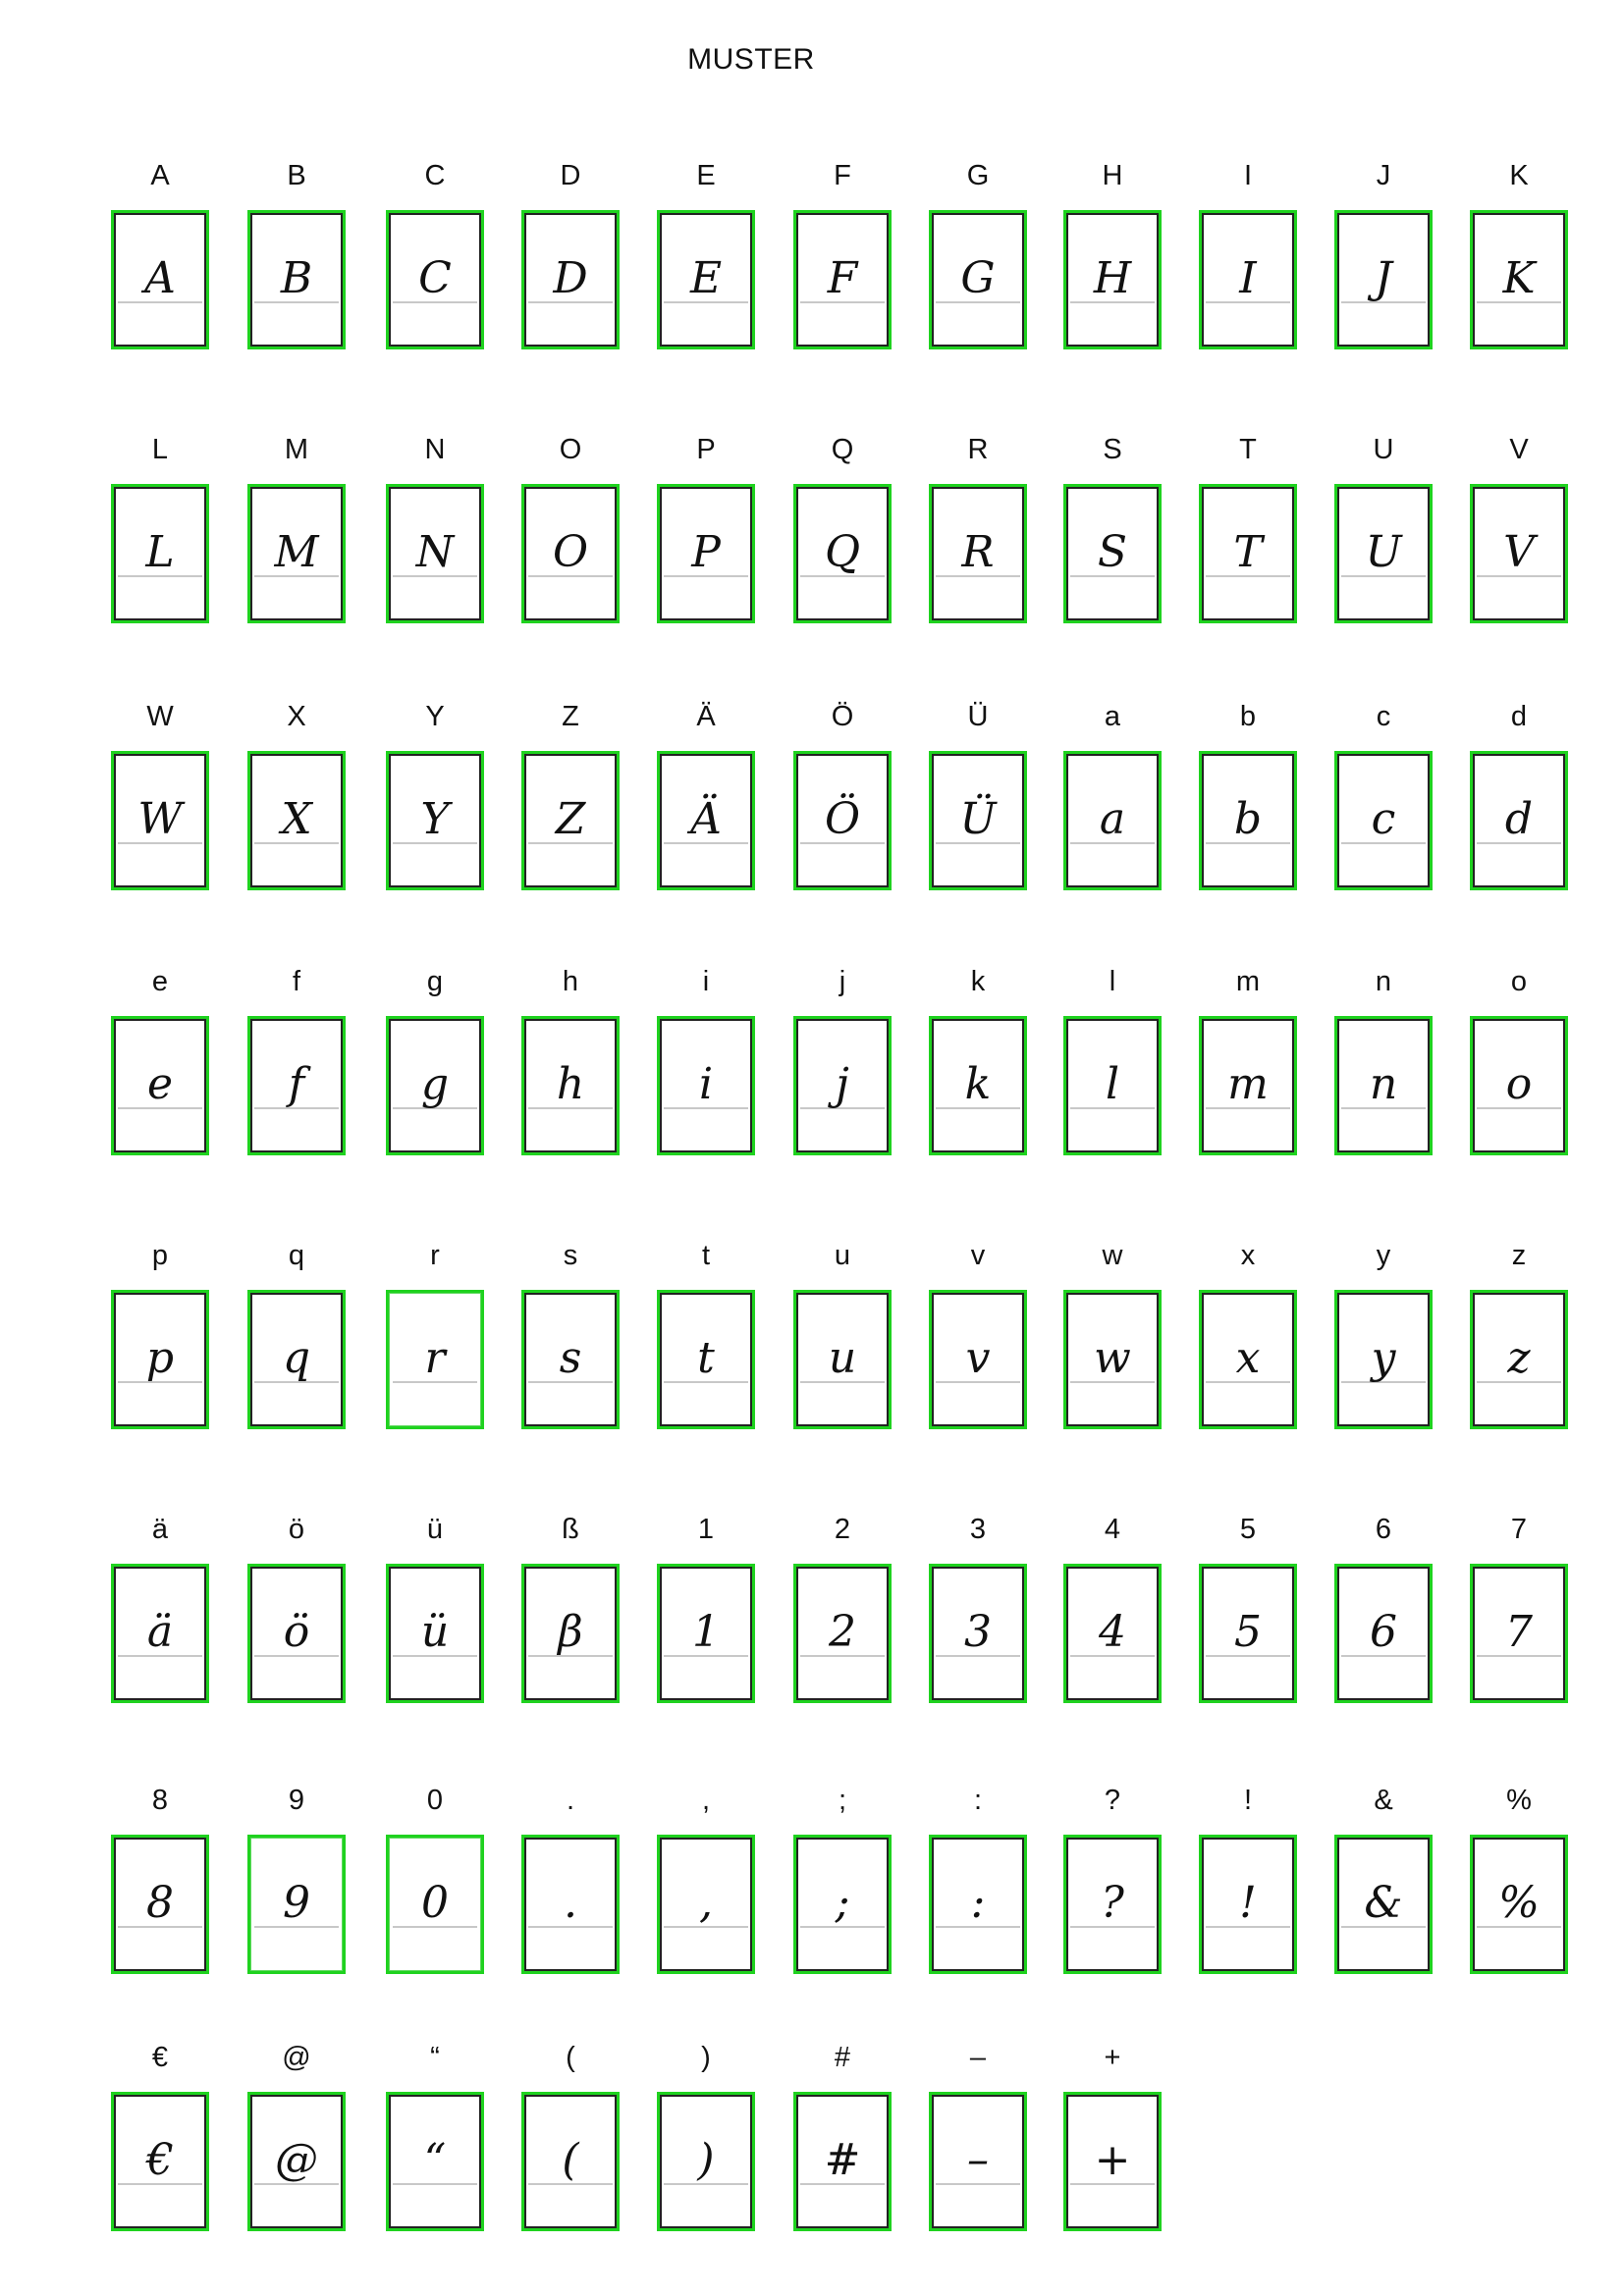 This screenshot has height=2296, width=1624. What do you see at coordinates (1248, 279) in the screenshot?
I see `handwriting-box: I` at bounding box center [1248, 279].